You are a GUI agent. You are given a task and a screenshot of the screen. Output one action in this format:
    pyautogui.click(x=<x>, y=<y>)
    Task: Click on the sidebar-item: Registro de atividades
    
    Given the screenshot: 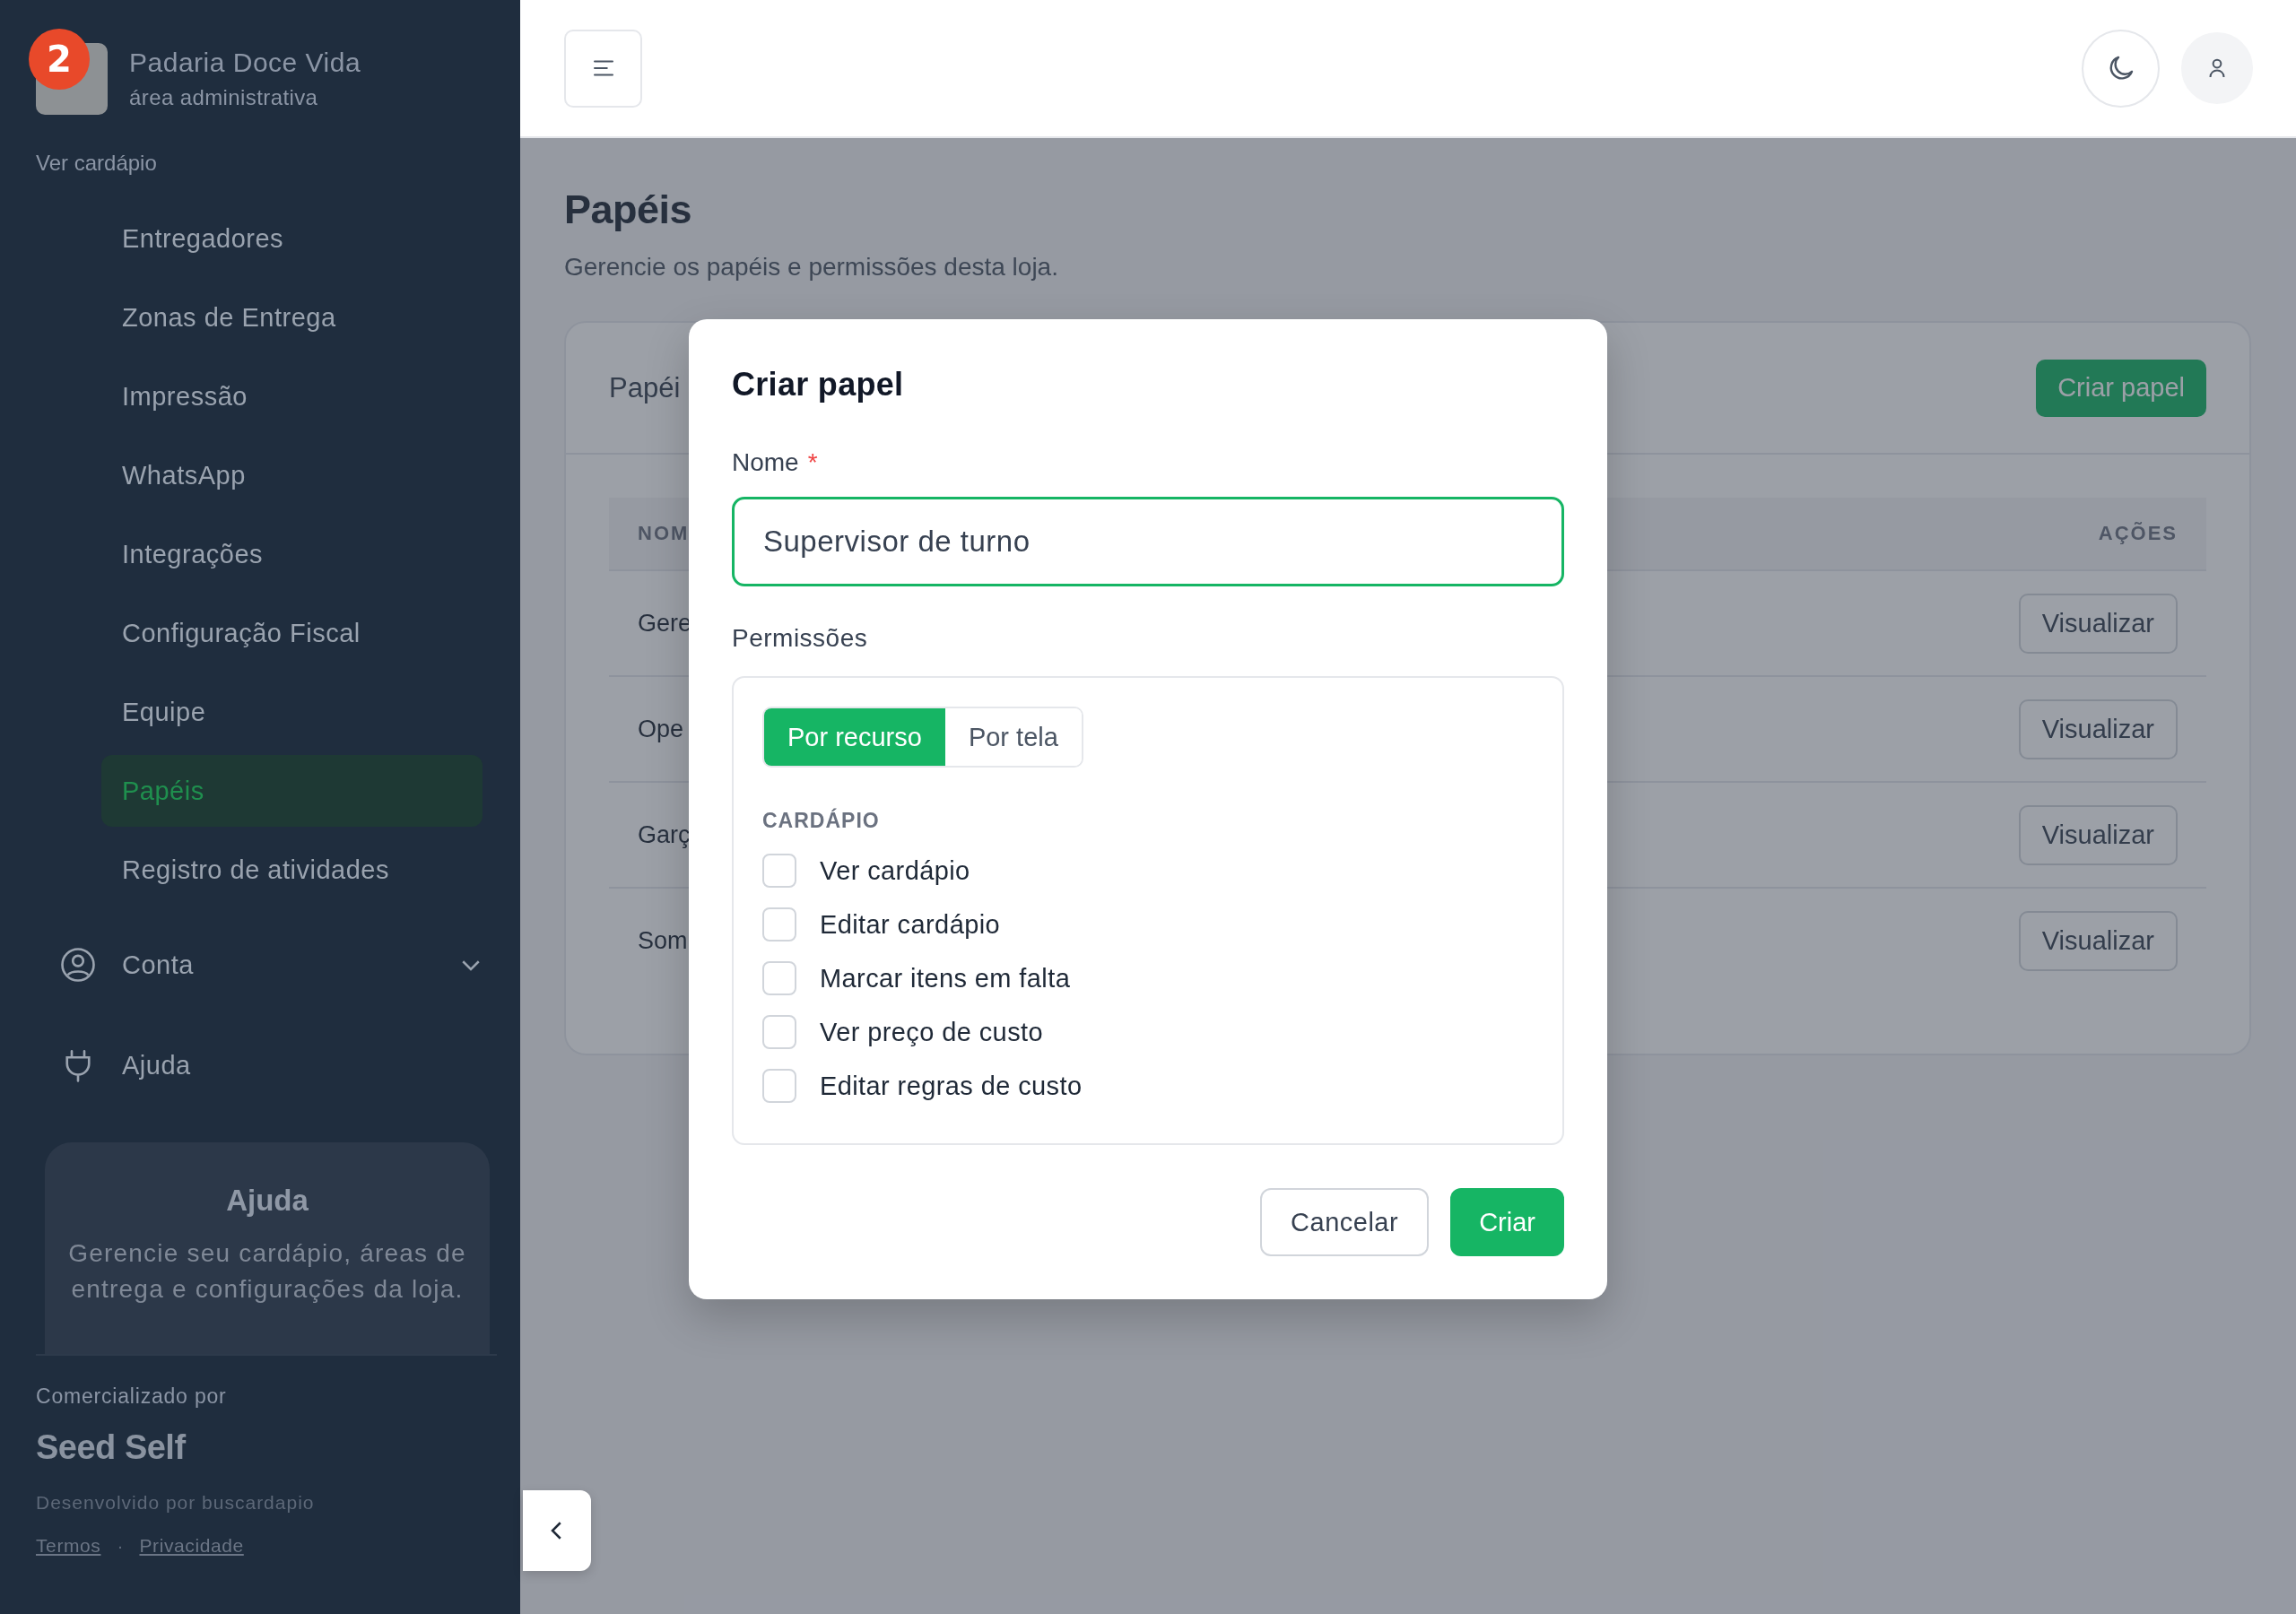 What is the action you would take?
    pyautogui.click(x=292, y=870)
    